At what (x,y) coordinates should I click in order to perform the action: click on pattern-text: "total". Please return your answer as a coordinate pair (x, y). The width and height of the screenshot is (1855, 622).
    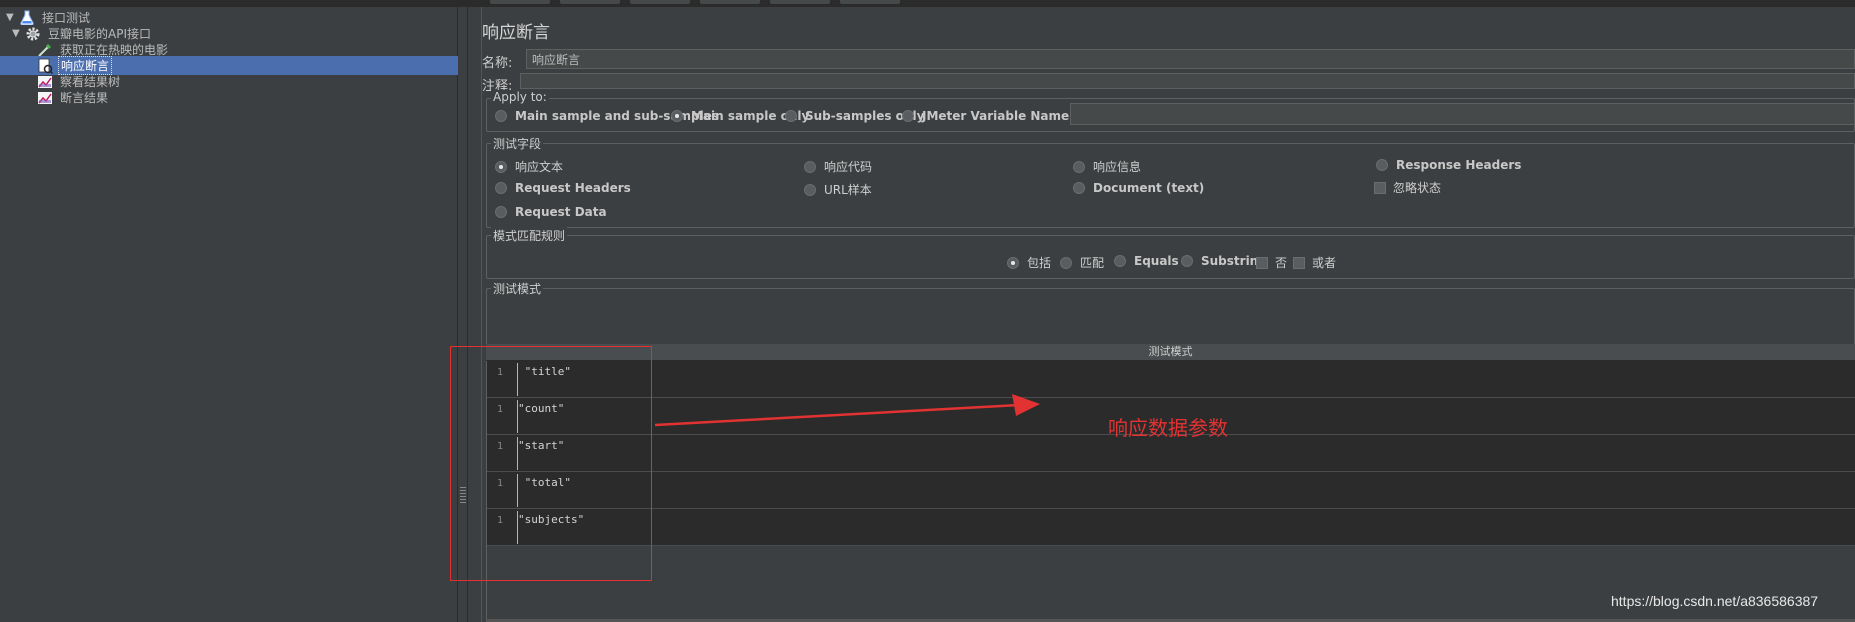
    Looking at the image, I should click on (544, 482).